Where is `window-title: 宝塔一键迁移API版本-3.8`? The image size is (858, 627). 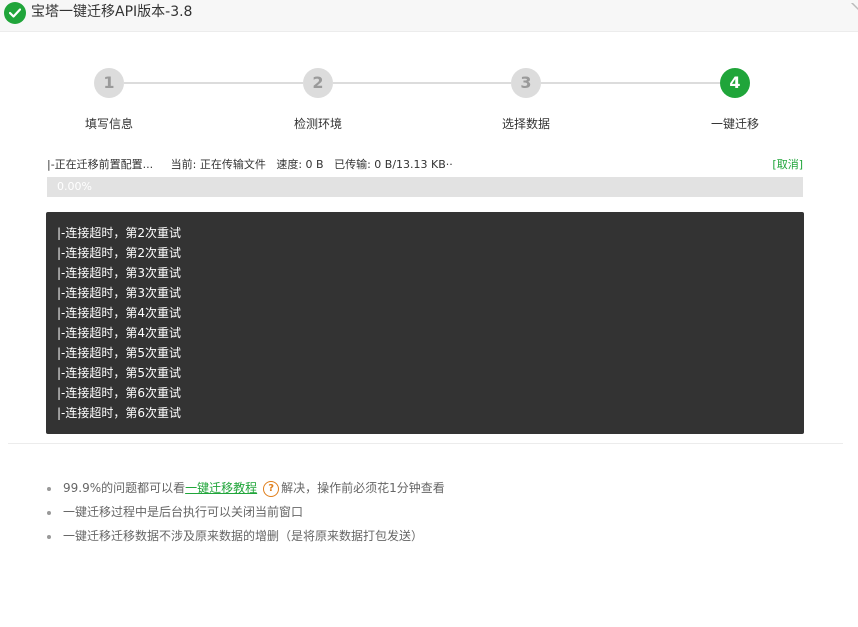 window-title: 宝塔一键迁移API版本-3.8 is located at coordinates (112, 12).